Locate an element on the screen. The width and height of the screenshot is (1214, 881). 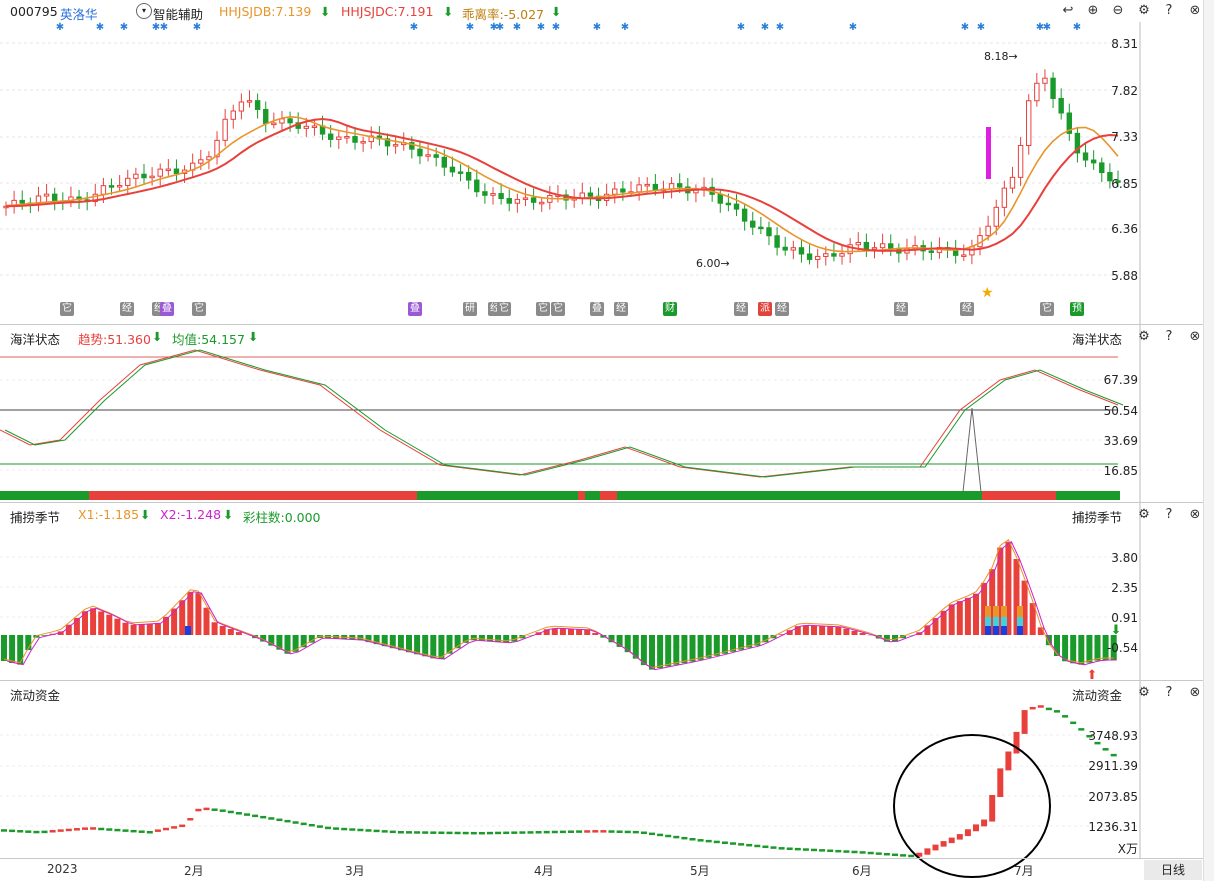
panel3-title: 捕捞季节 is located at coordinates (35, 516).